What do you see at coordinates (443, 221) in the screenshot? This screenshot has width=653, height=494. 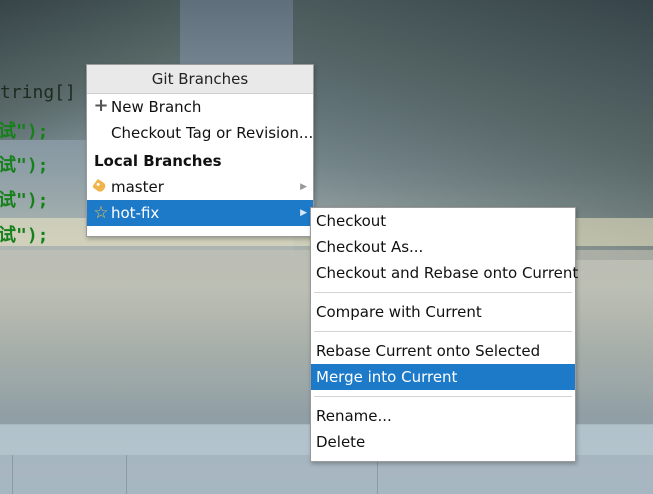 I see `menu-item-checkout: Checkout` at bounding box center [443, 221].